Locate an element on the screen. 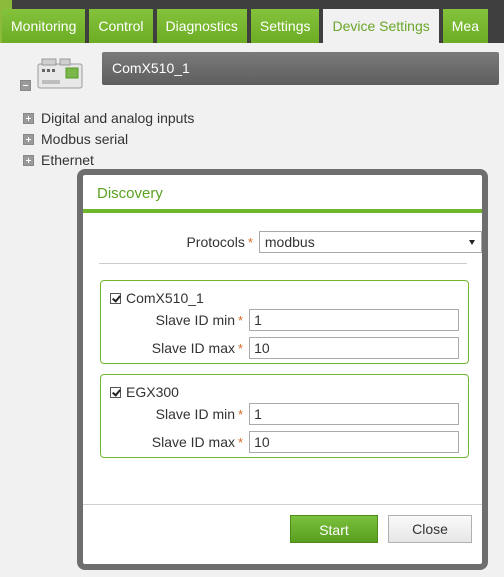 Image resolution: width=504 pixels, height=577 pixels. device-name-bar: ComX510_1 is located at coordinates (300, 68).